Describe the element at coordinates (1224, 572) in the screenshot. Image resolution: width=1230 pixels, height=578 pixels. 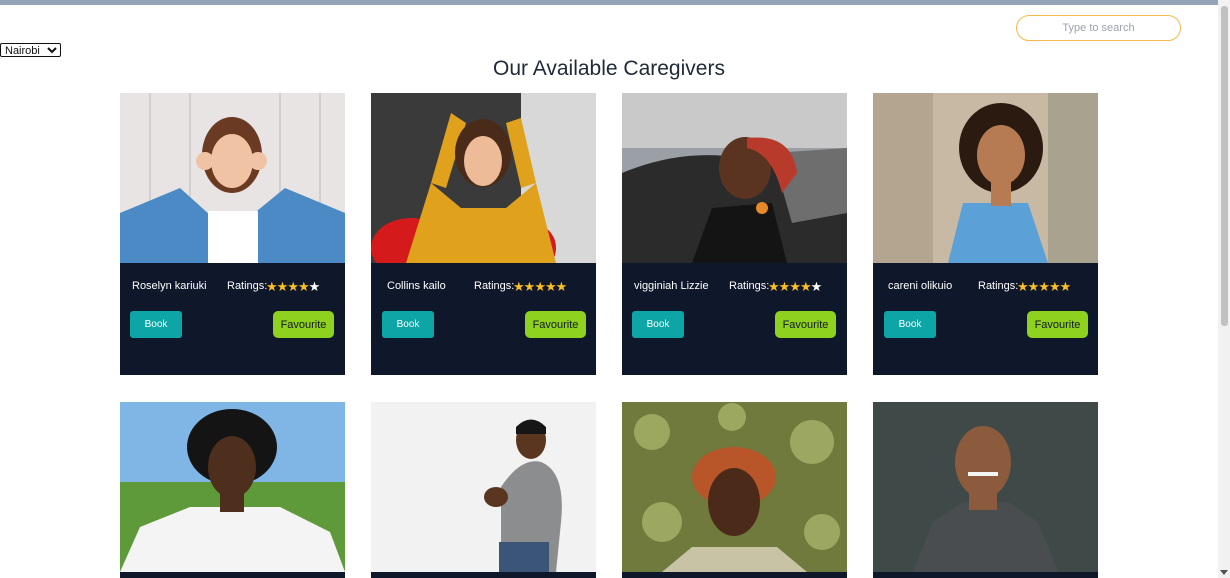
I see `scroll-down-arrow-icon` at that location.